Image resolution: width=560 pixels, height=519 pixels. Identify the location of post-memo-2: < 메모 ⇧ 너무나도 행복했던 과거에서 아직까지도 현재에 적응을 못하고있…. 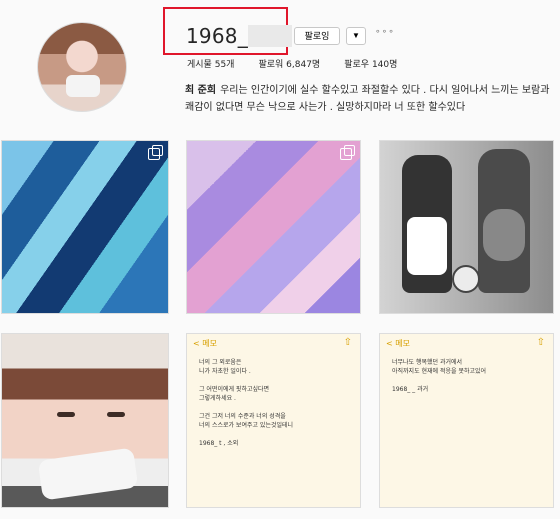
(466, 420).